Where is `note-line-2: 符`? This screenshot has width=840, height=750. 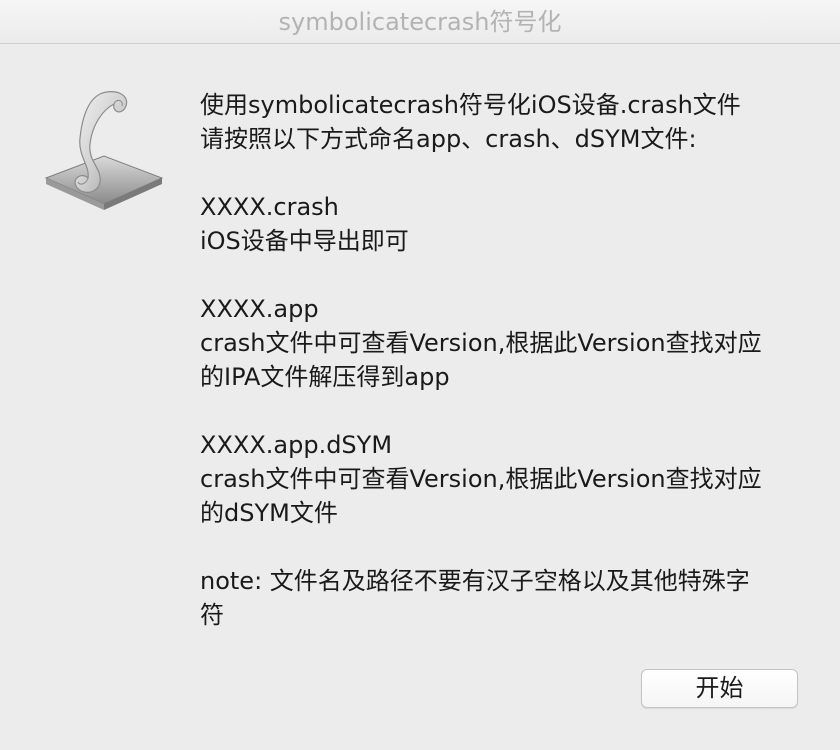
note-line-2: 符 is located at coordinates (212, 615).